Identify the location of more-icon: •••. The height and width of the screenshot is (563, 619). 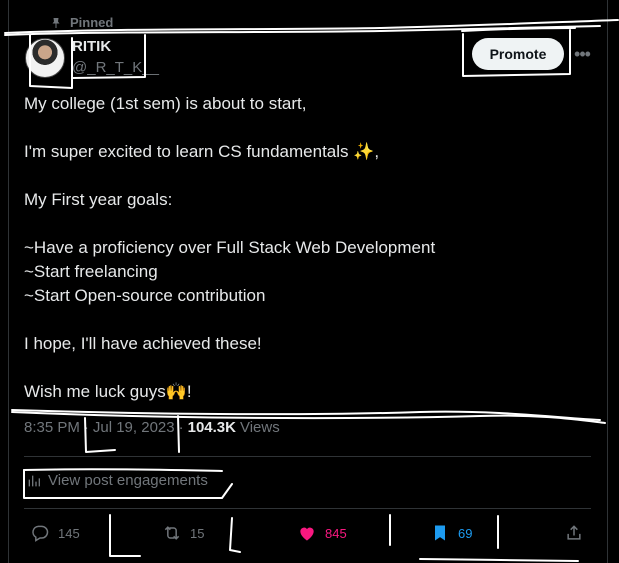
(582, 54).